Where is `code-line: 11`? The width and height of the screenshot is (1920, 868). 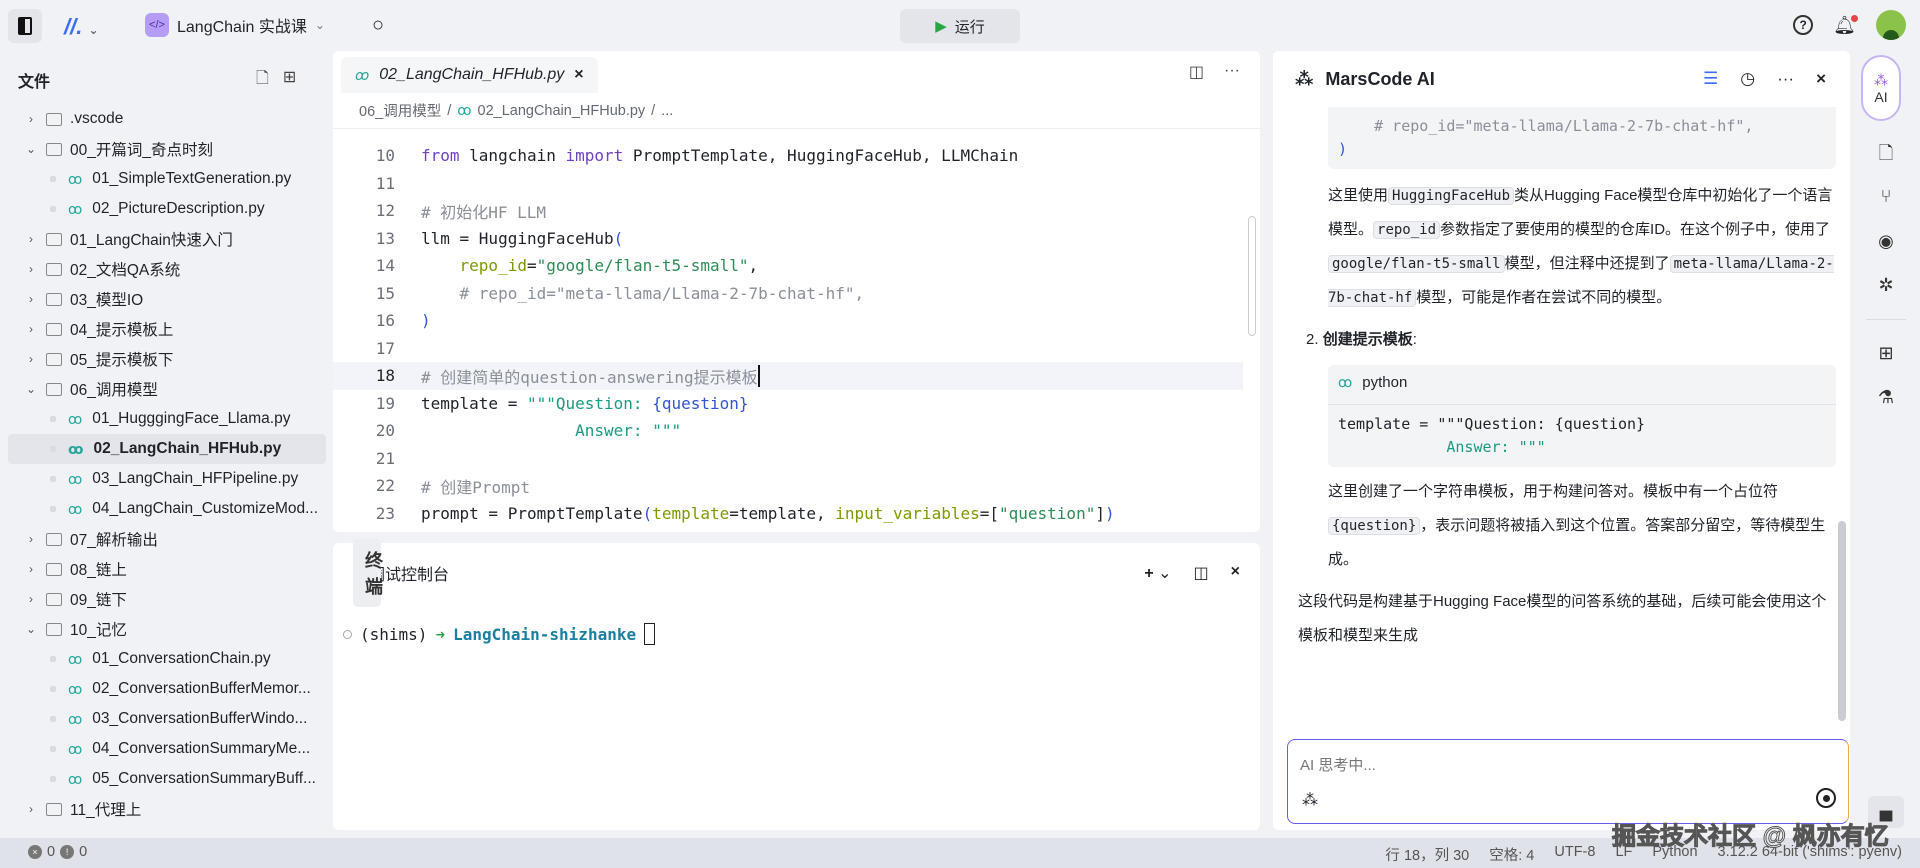 code-line: 11 is located at coordinates (788, 184).